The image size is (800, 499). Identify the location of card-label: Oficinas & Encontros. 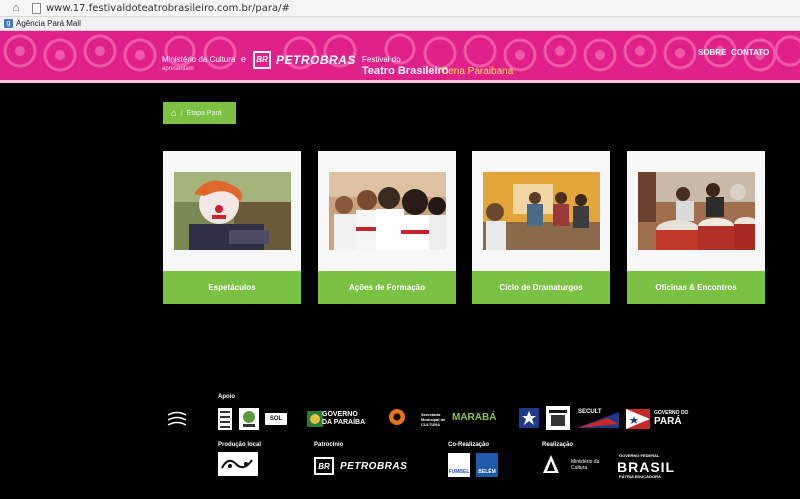
(696, 287).